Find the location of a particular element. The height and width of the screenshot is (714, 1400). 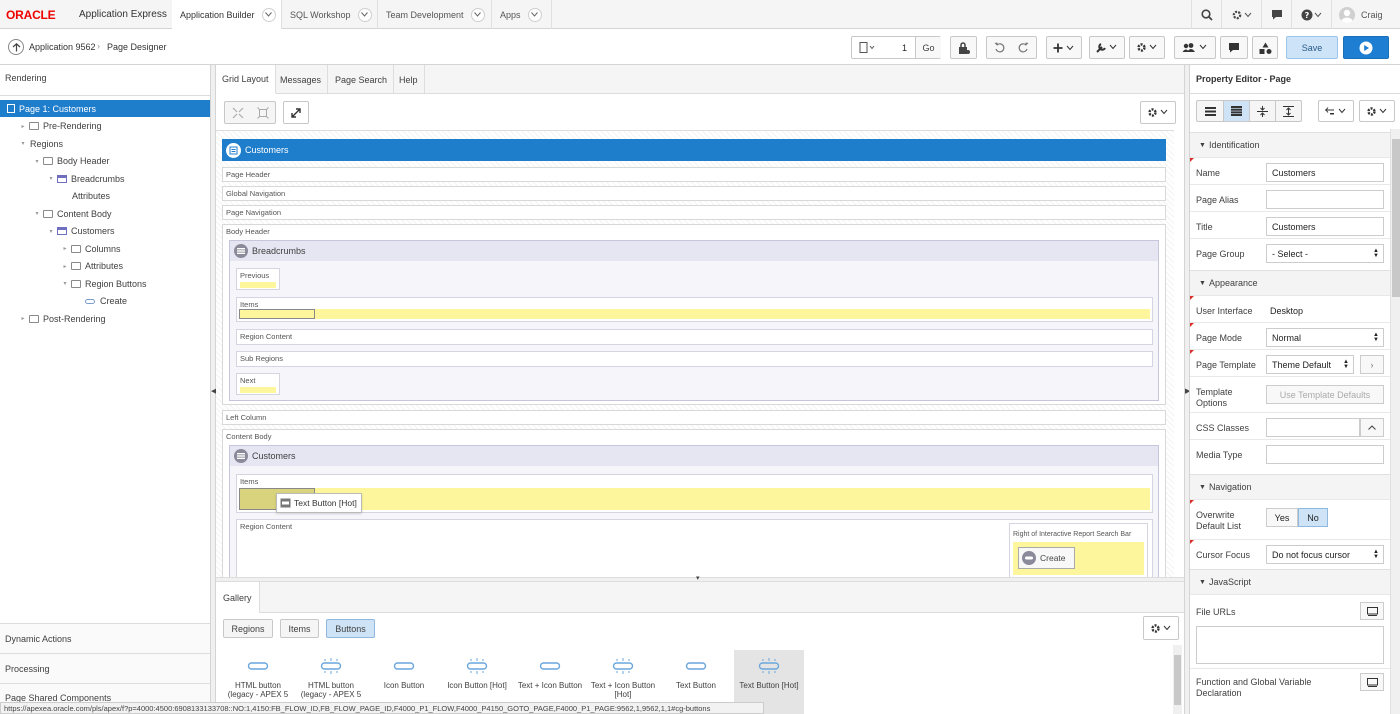

css-classes-picker is located at coordinates (1372, 427).